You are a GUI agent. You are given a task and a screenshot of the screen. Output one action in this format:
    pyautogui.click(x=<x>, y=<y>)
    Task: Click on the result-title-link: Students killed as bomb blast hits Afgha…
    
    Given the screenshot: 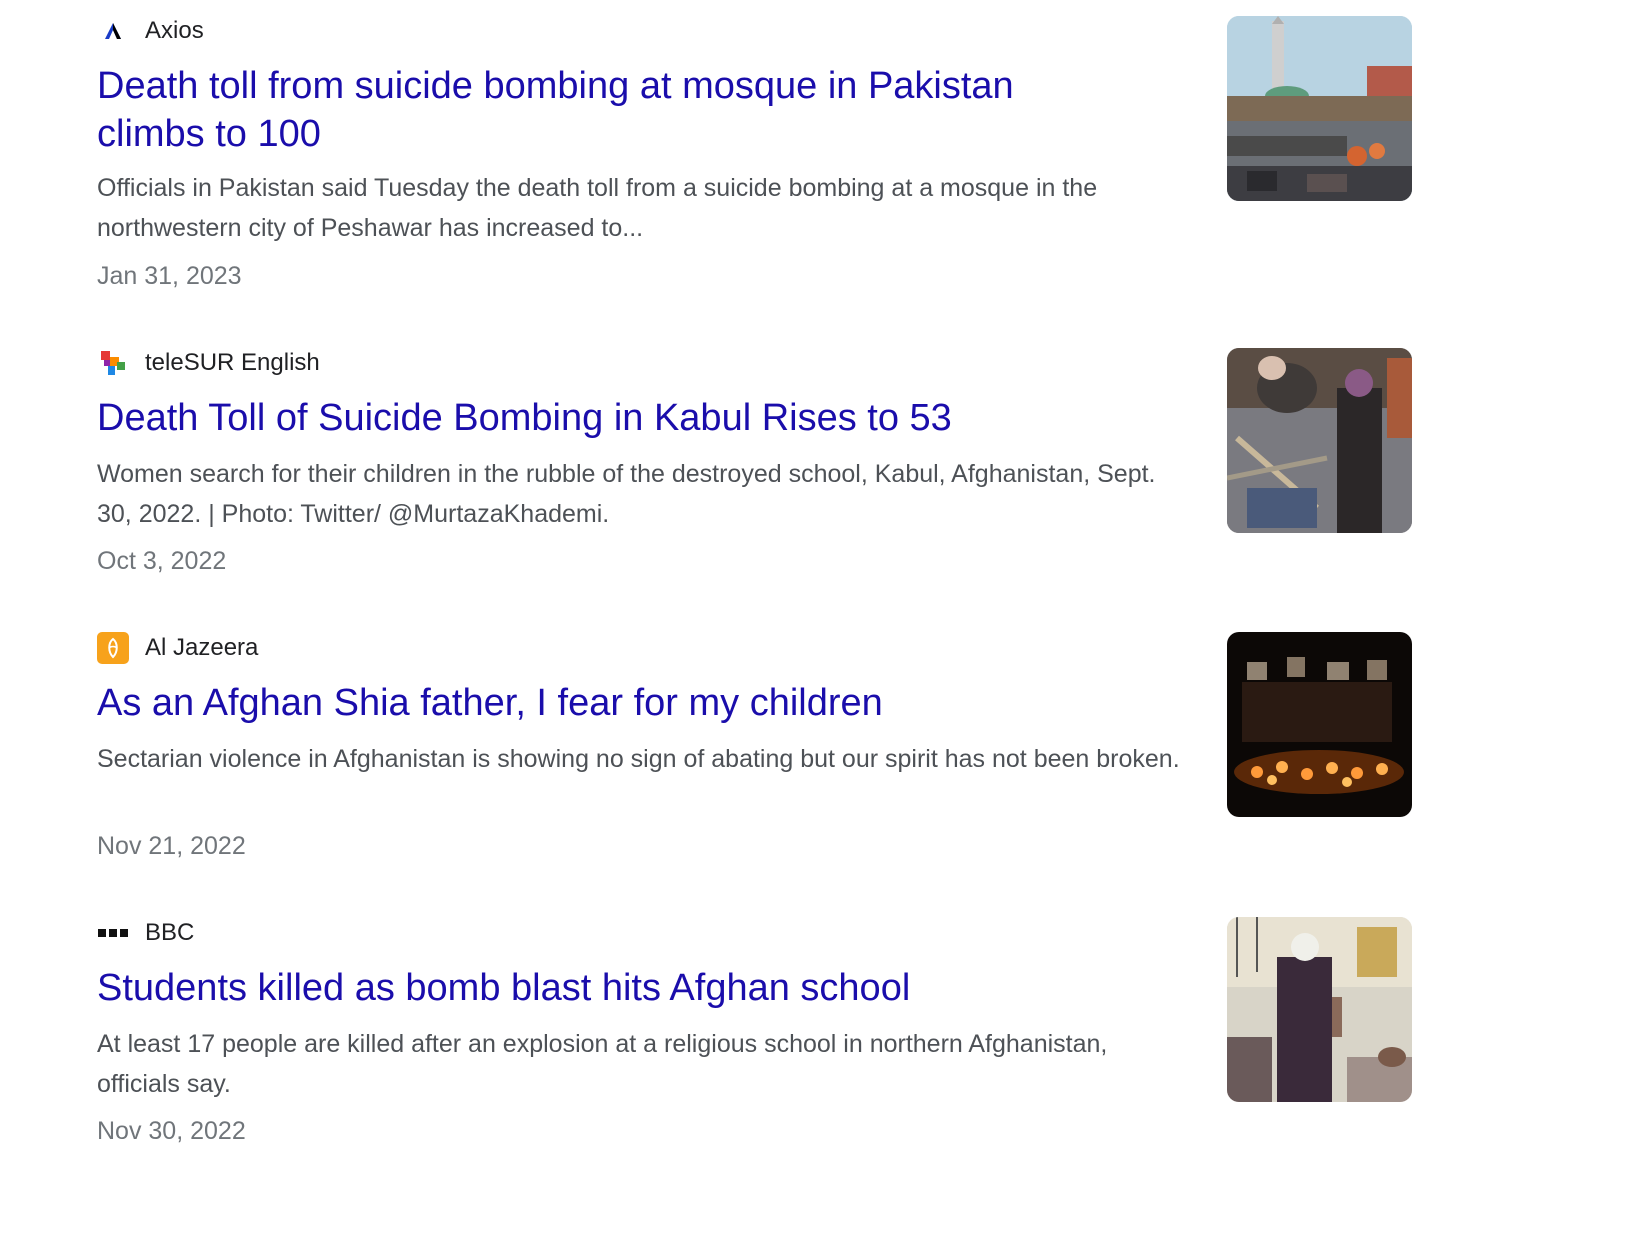 What is the action you would take?
    pyautogui.click(x=597, y=988)
    